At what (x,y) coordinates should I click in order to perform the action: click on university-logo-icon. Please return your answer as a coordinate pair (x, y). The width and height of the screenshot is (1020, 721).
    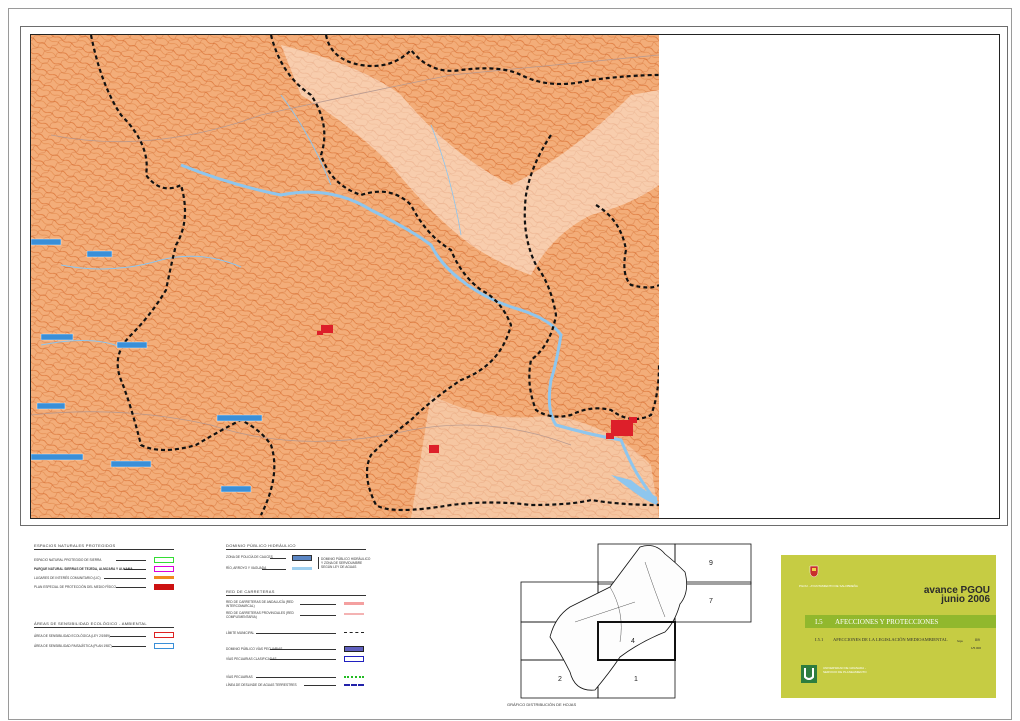
    Looking at the image, I should click on (809, 674).